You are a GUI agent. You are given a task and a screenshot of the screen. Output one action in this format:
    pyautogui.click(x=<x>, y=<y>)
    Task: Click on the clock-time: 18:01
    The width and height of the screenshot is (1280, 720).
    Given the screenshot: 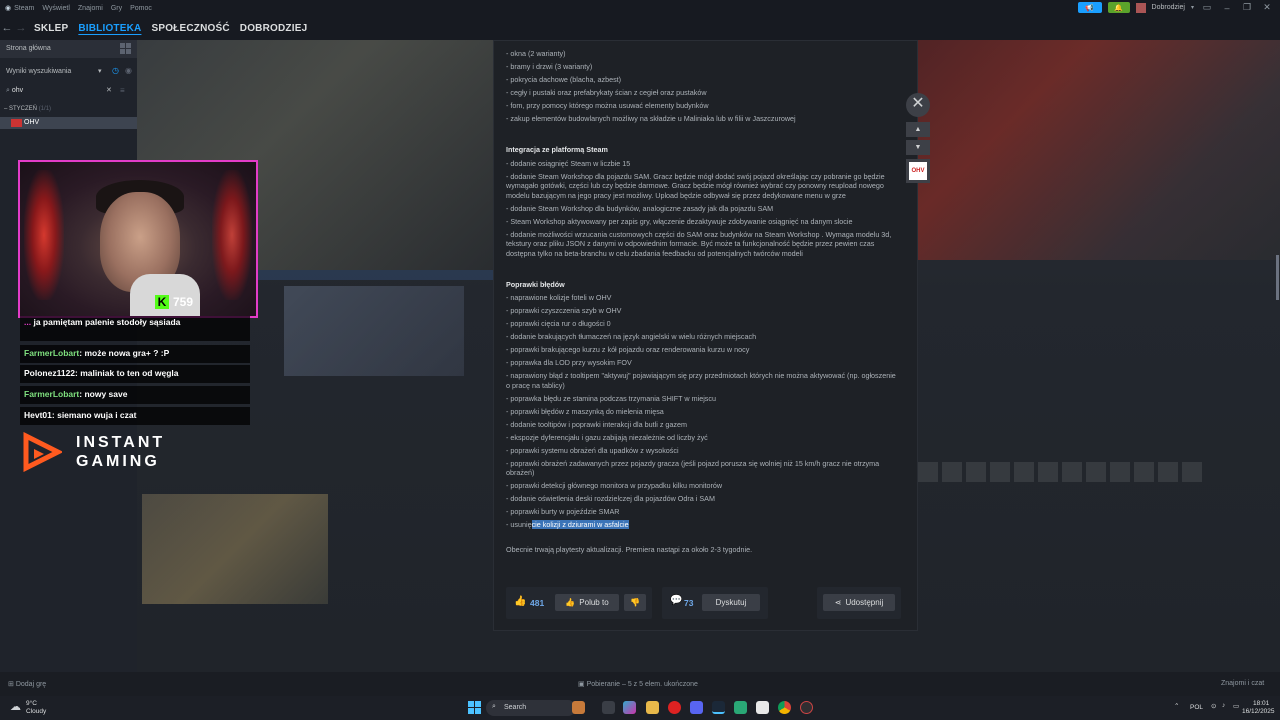 What is the action you would take?
    pyautogui.click(x=1261, y=703)
    